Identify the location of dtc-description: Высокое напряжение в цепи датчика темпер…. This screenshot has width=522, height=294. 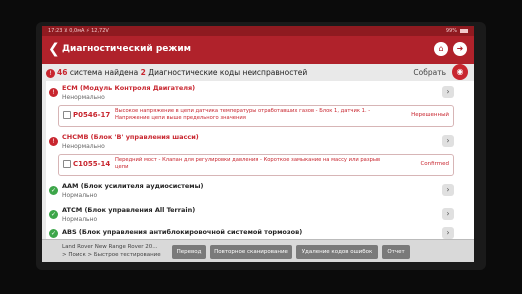
(243, 114).